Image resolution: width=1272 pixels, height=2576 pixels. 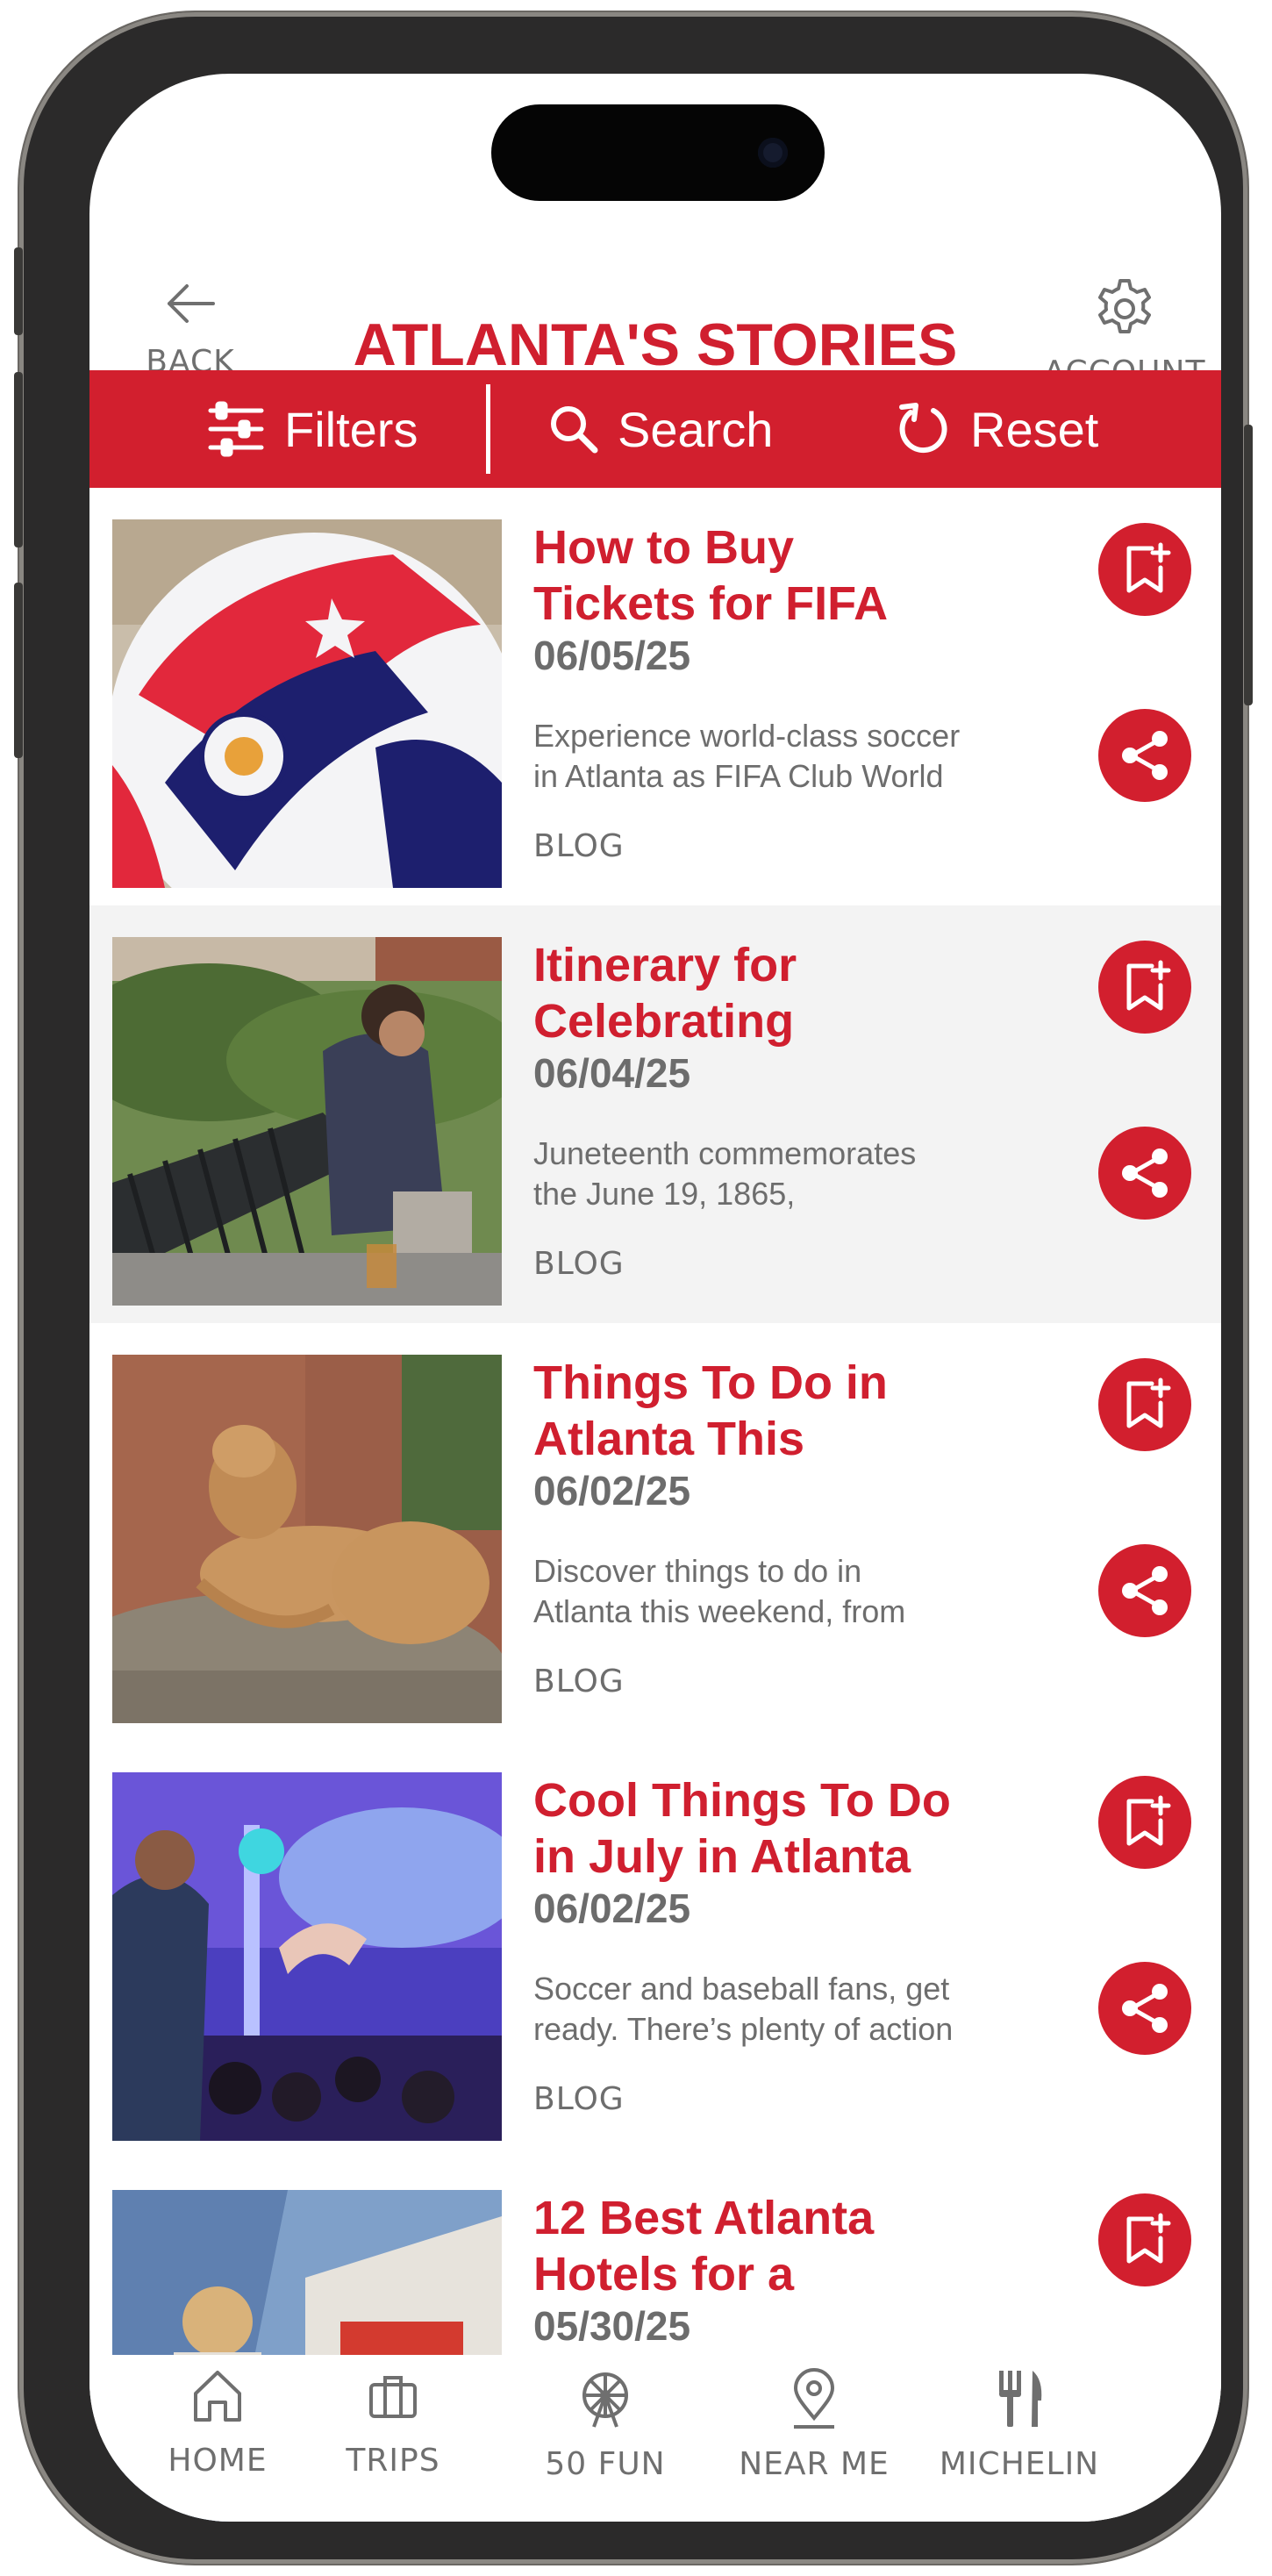 What do you see at coordinates (814, 2464) in the screenshot?
I see `nav-near-label: NEAR ME` at bounding box center [814, 2464].